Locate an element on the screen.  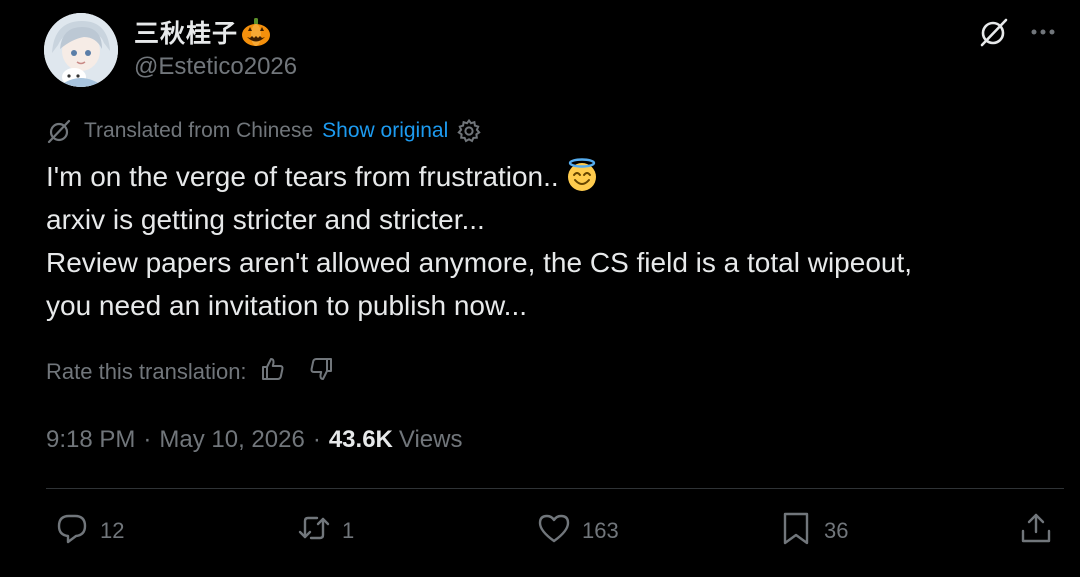
repost-icon is located at coordinates (314, 530).